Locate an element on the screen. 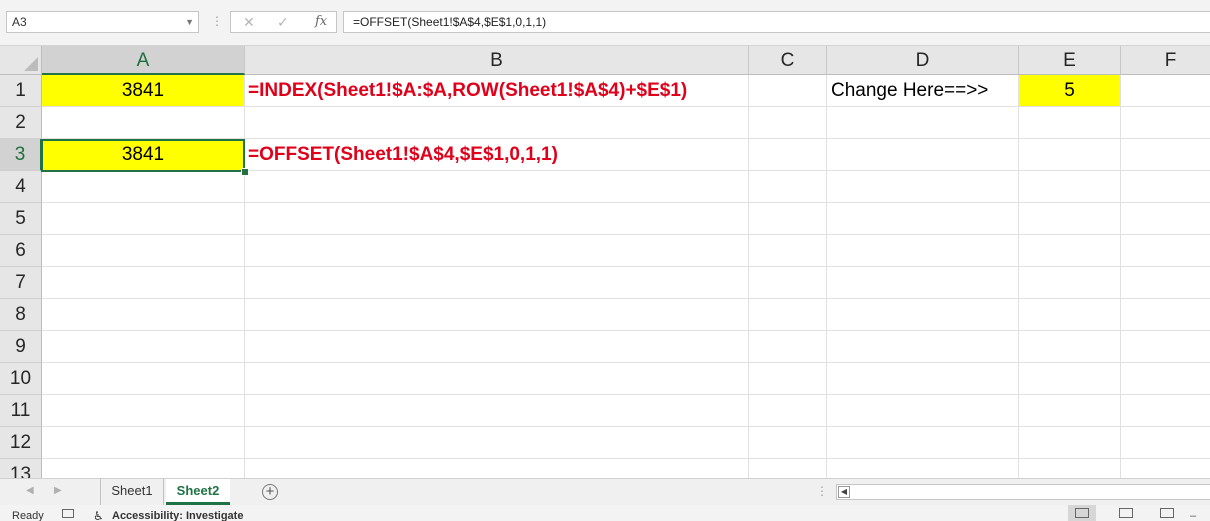 This screenshot has width=1210, height=521. zoom-out-icon: – is located at coordinates (1193, 513).